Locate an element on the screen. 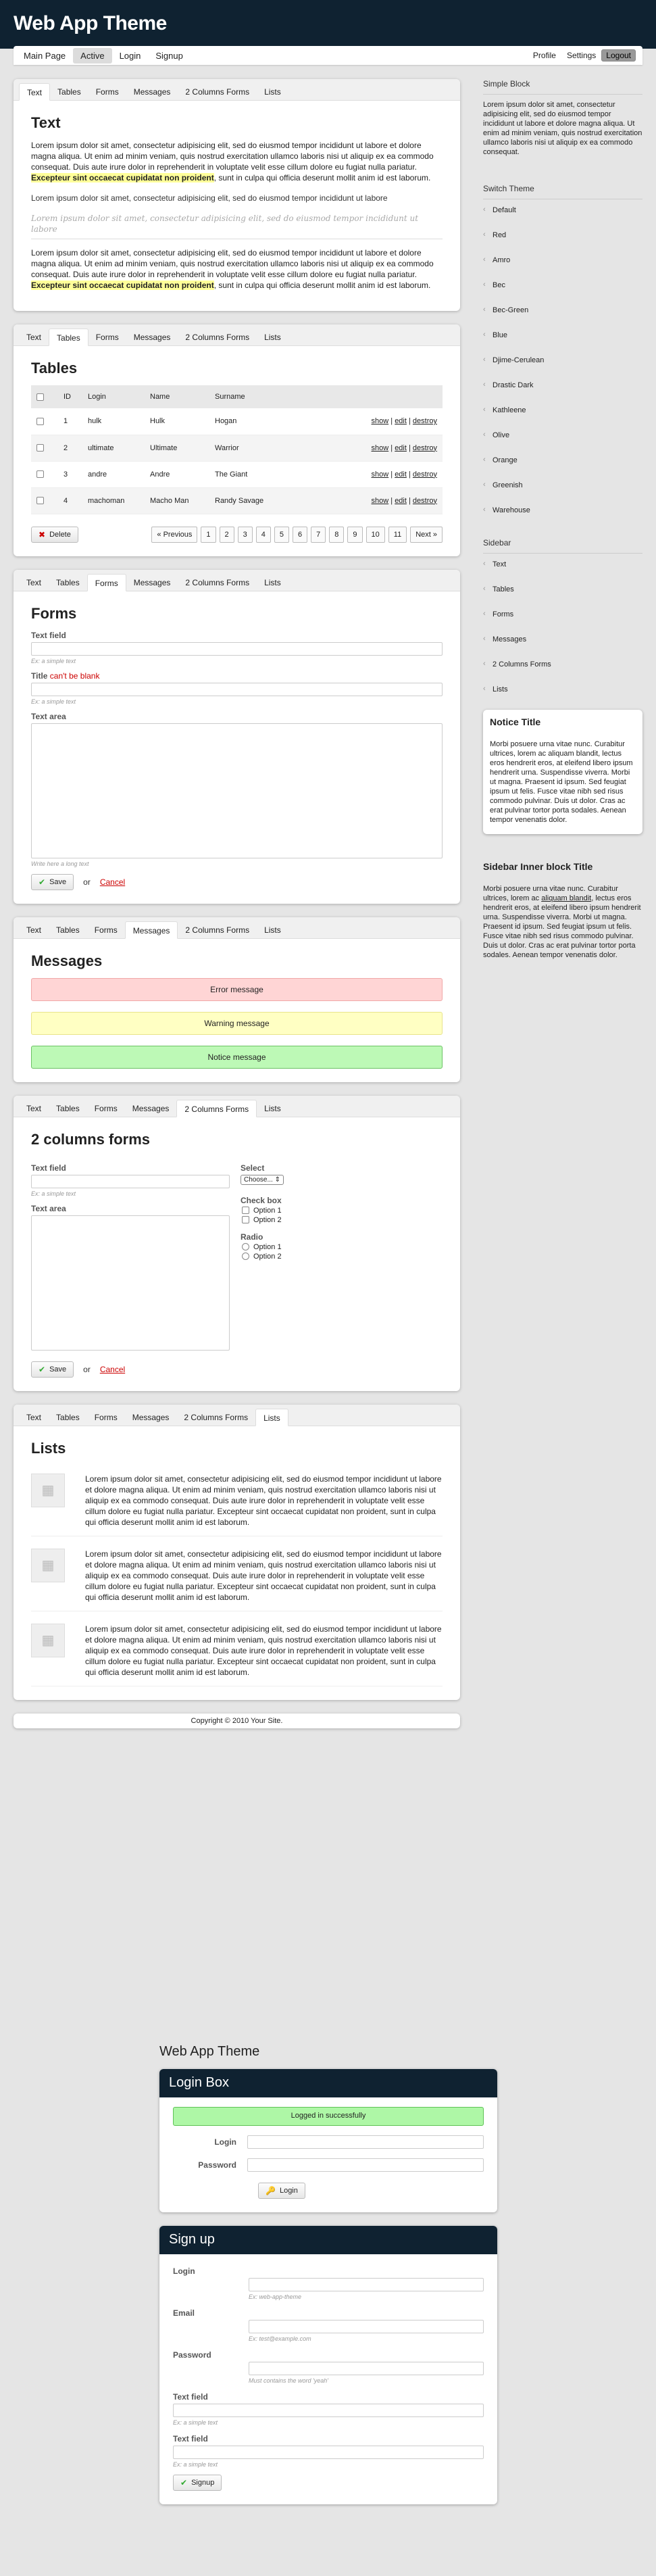 The width and height of the screenshot is (656, 2576). signup-button: ✔ Signup is located at coordinates (197, 2483).